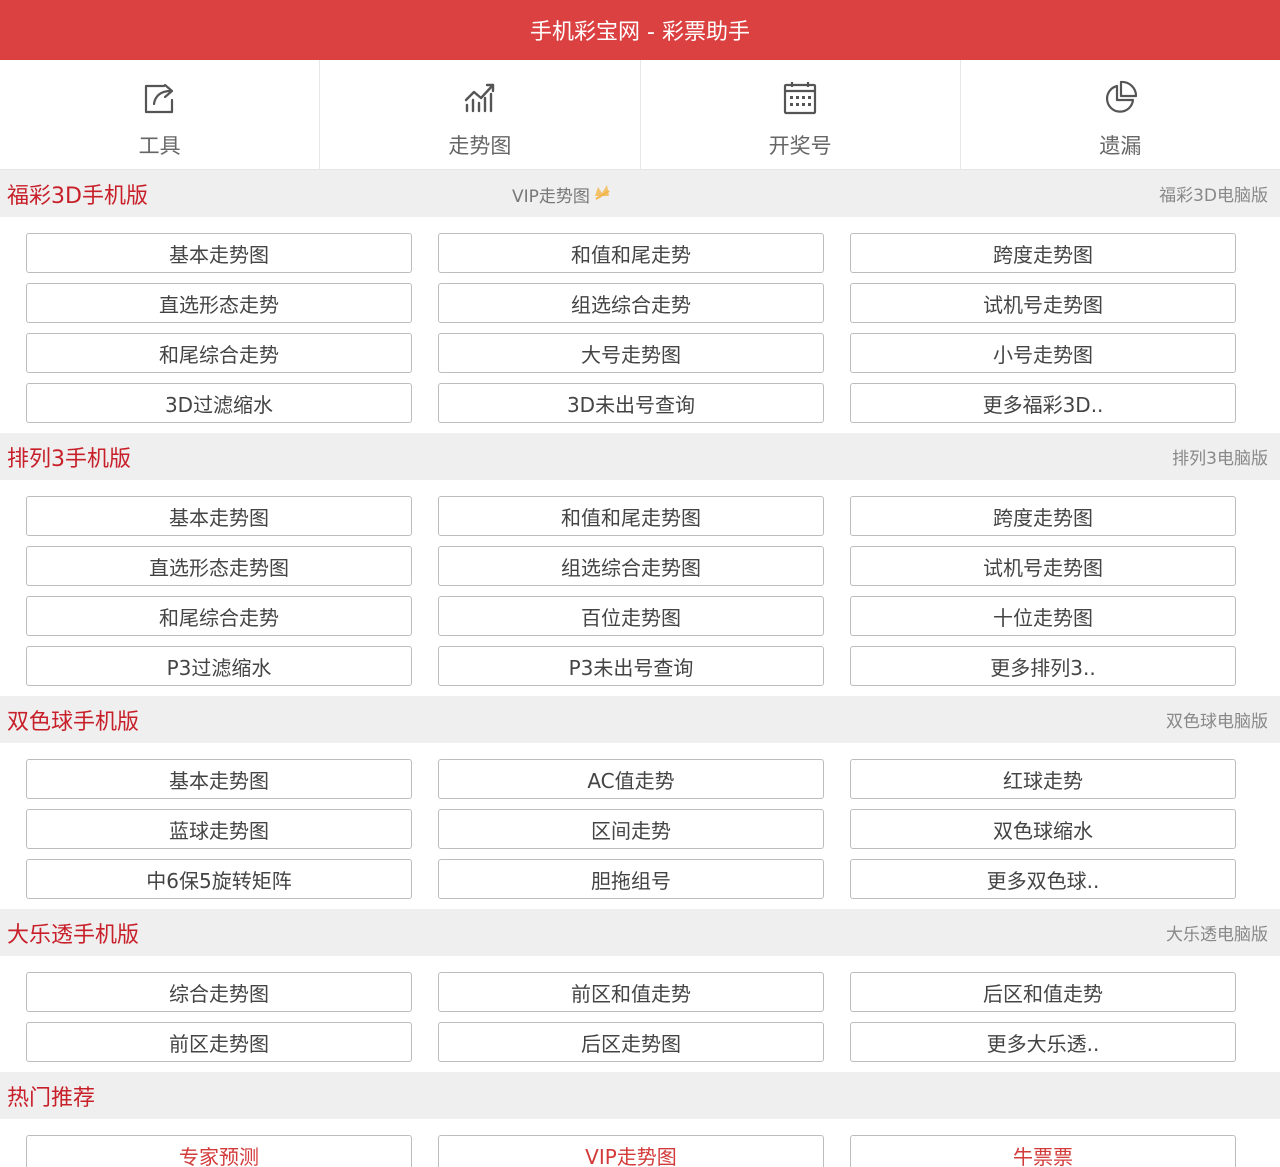  What do you see at coordinates (1043, 353) in the screenshot?
I see `grid-button: 小号走势图` at bounding box center [1043, 353].